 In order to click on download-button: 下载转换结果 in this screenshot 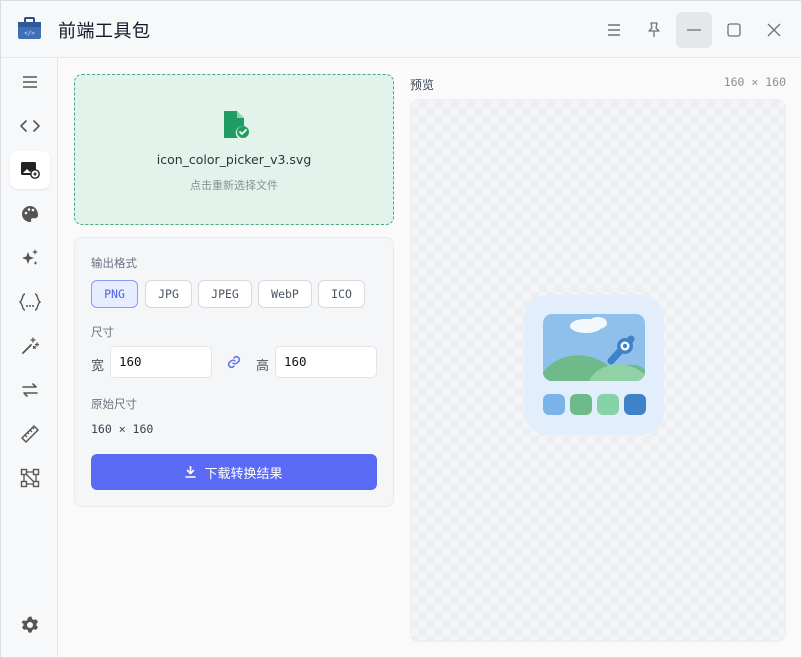, I will do `click(234, 472)`.